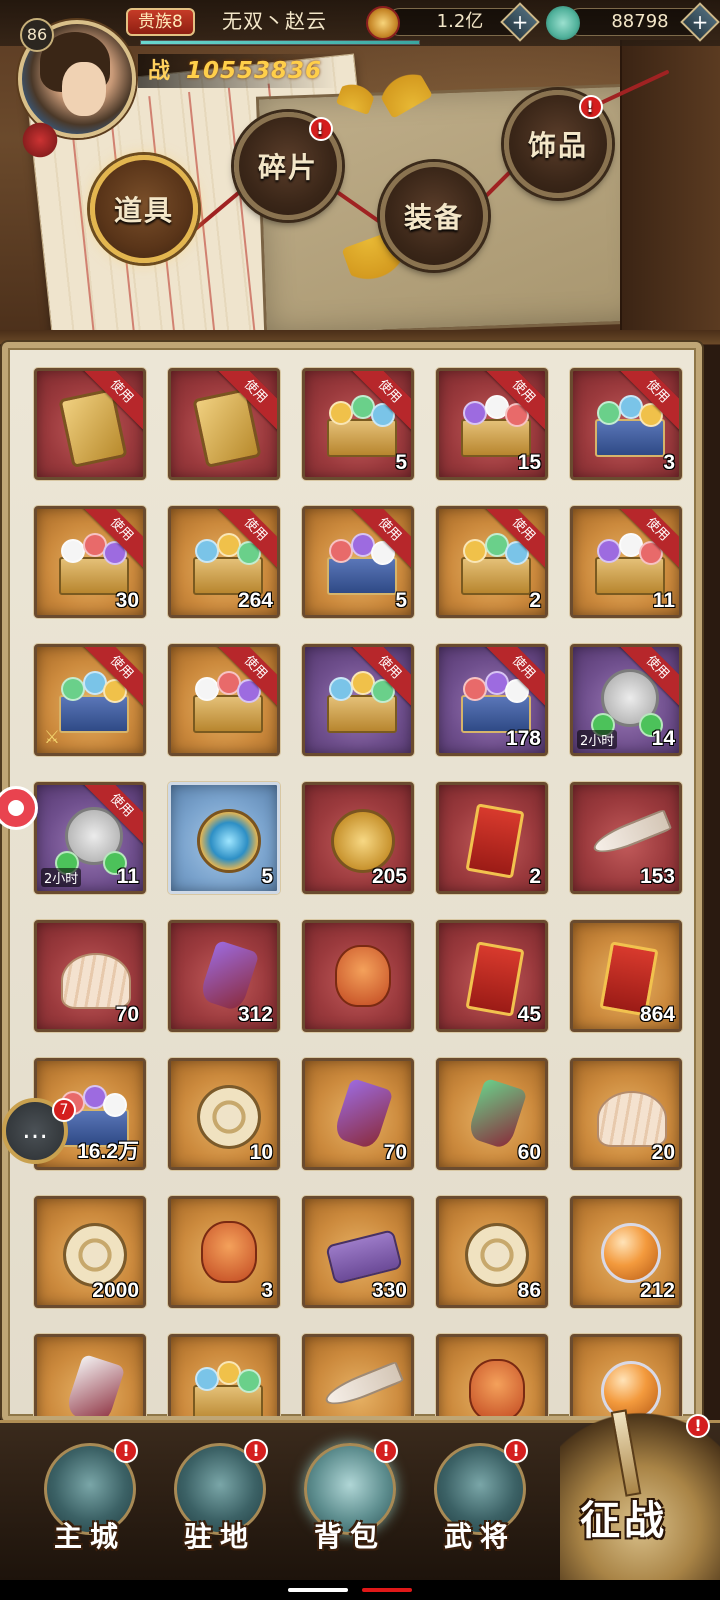  What do you see at coordinates (492, 424) in the screenshot?
I see `inventory-slot: 使用 15` at bounding box center [492, 424].